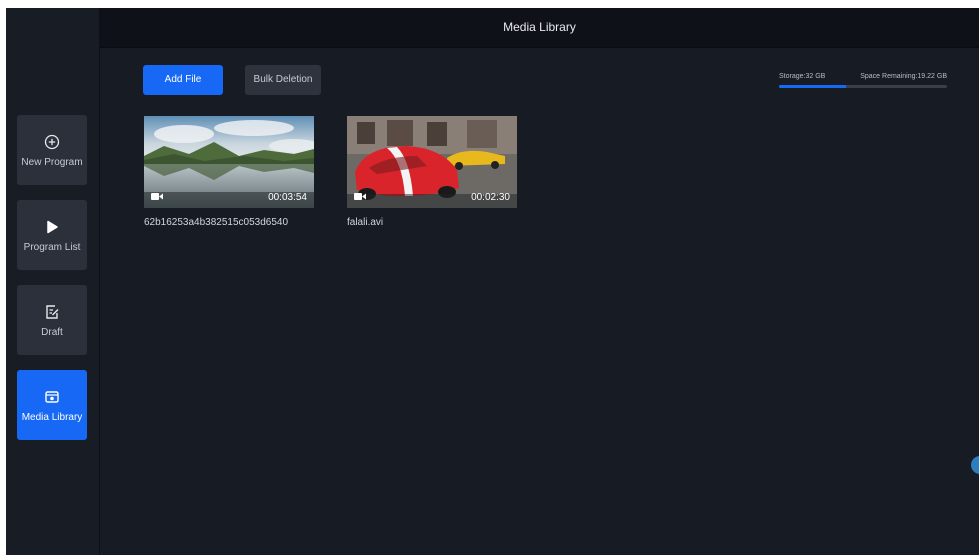 The width and height of the screenshot is (979, 555). I want to click on sidebar-item-new-program: New Program, so click(52, 150).